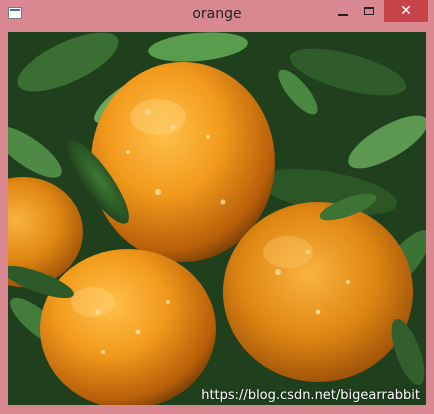  I want to click on close-icon: ✕, so click(406, 11).